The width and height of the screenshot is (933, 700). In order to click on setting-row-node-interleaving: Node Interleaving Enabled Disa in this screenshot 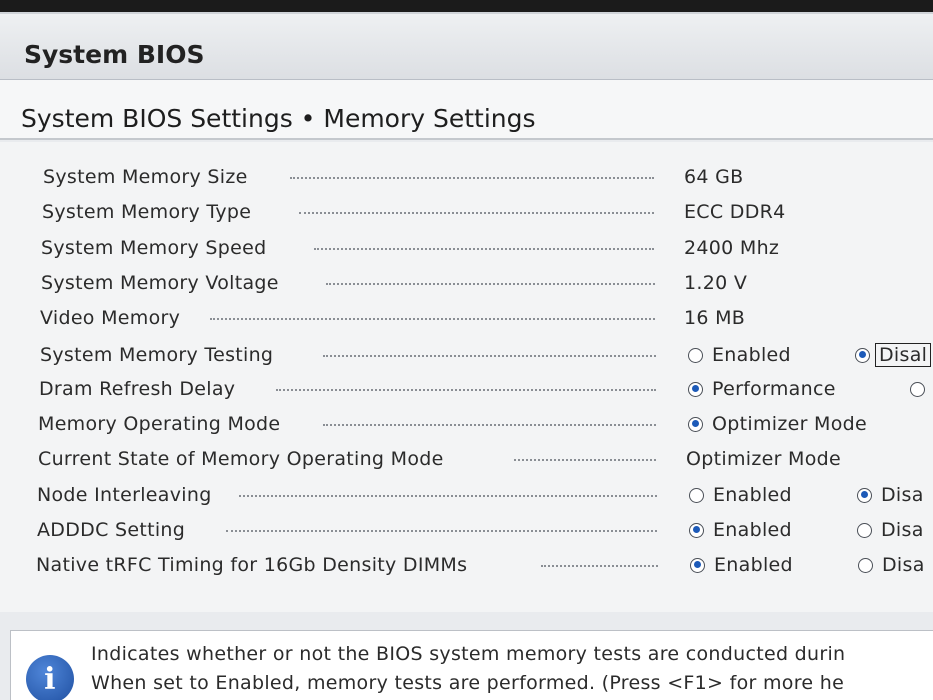, I will do `click(466, 495)`.